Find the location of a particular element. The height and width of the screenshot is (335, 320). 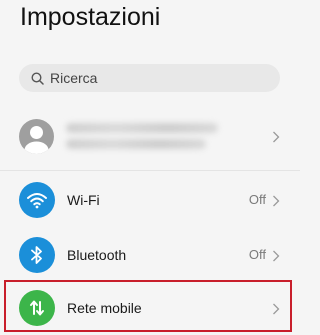

search-input is located at coordinates (150, 78).